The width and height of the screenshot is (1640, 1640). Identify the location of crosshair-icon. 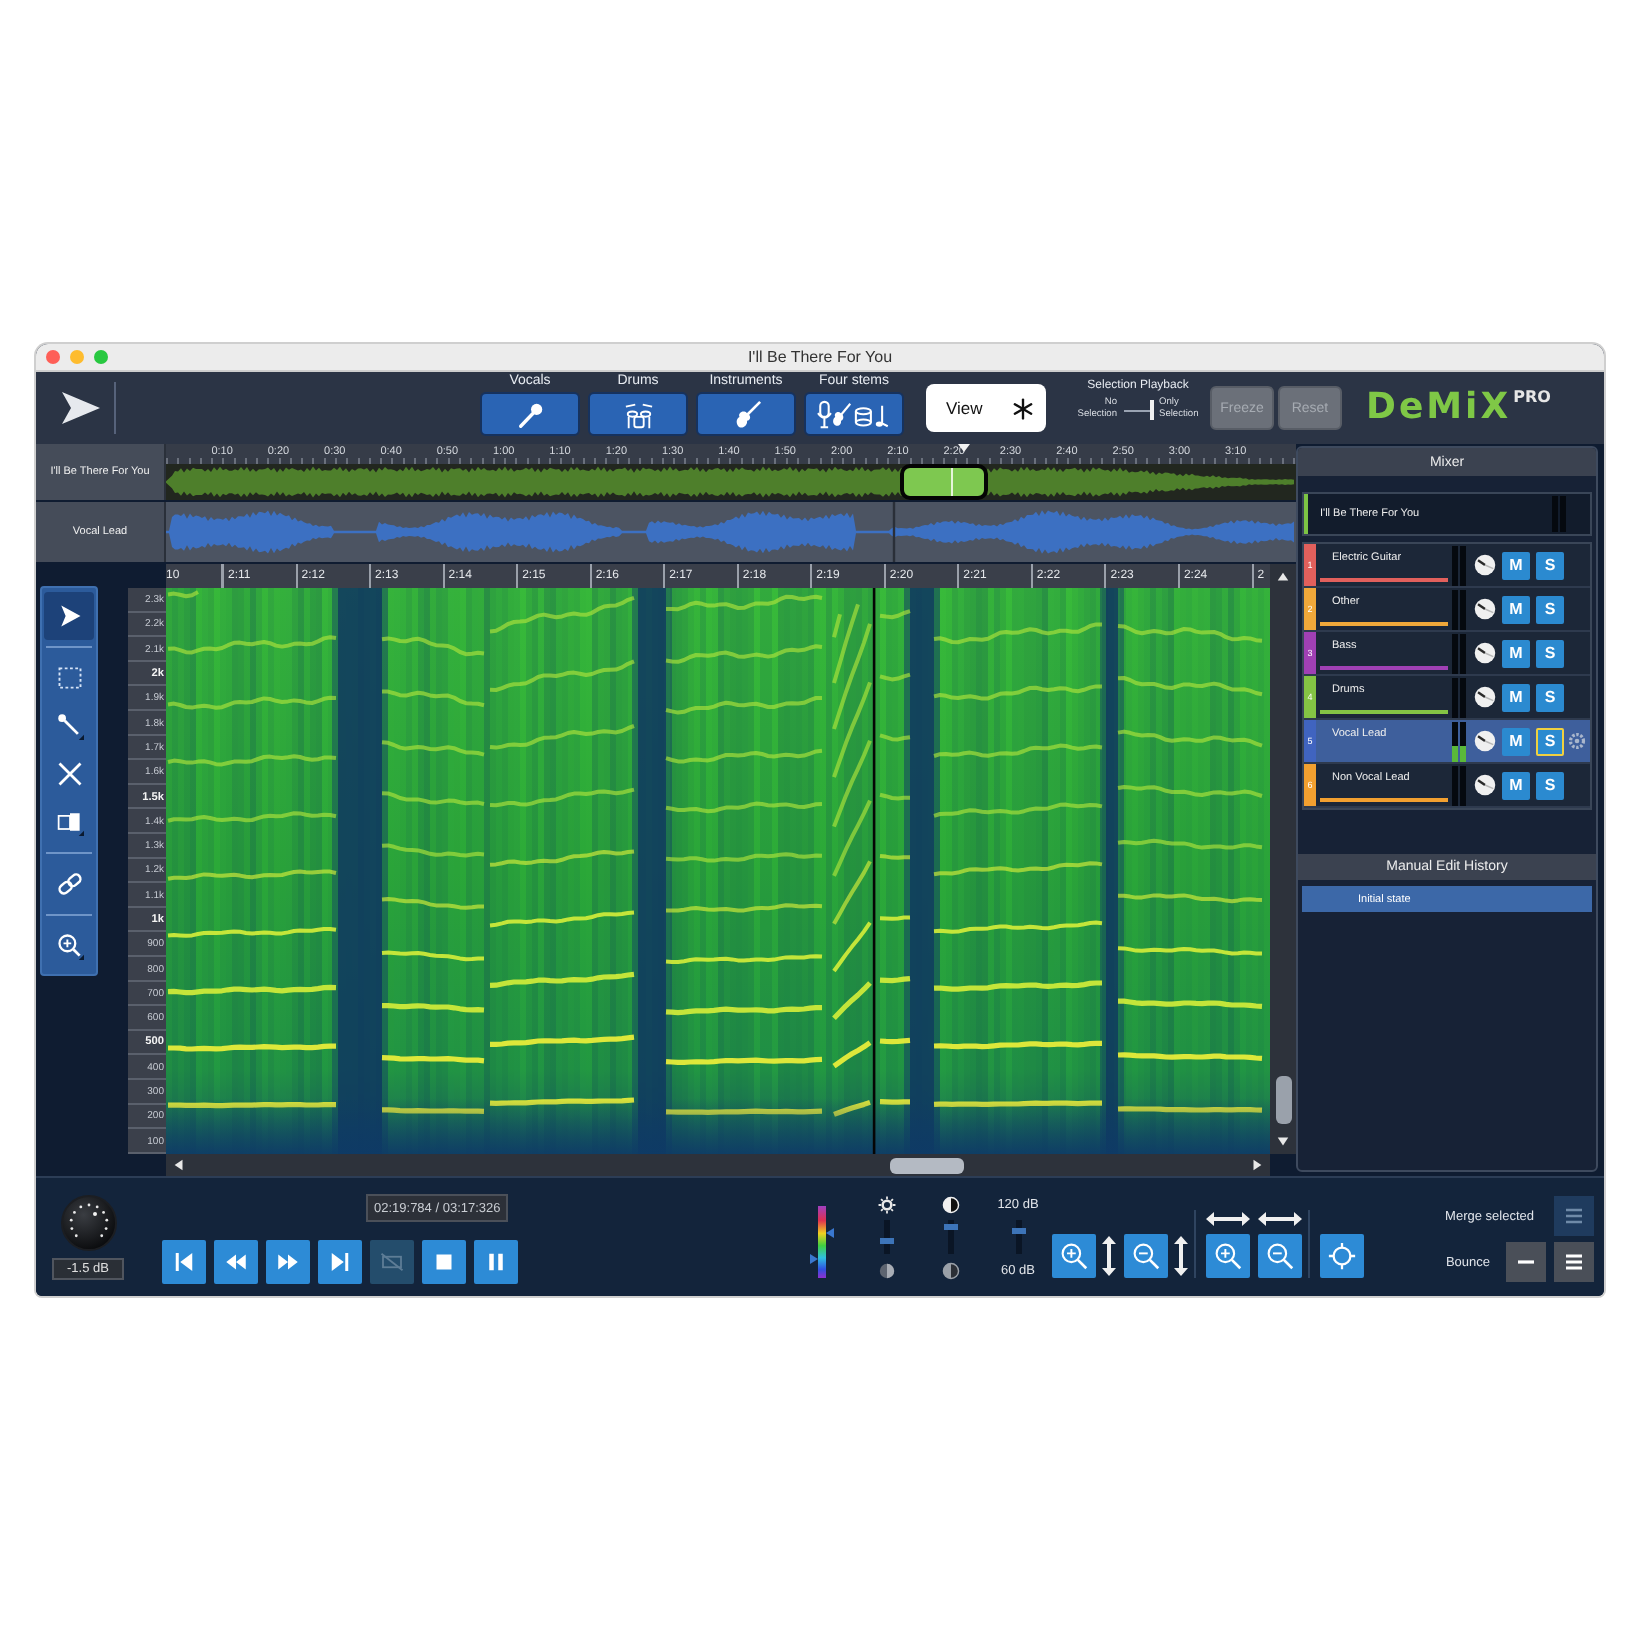
(1342, 1256).